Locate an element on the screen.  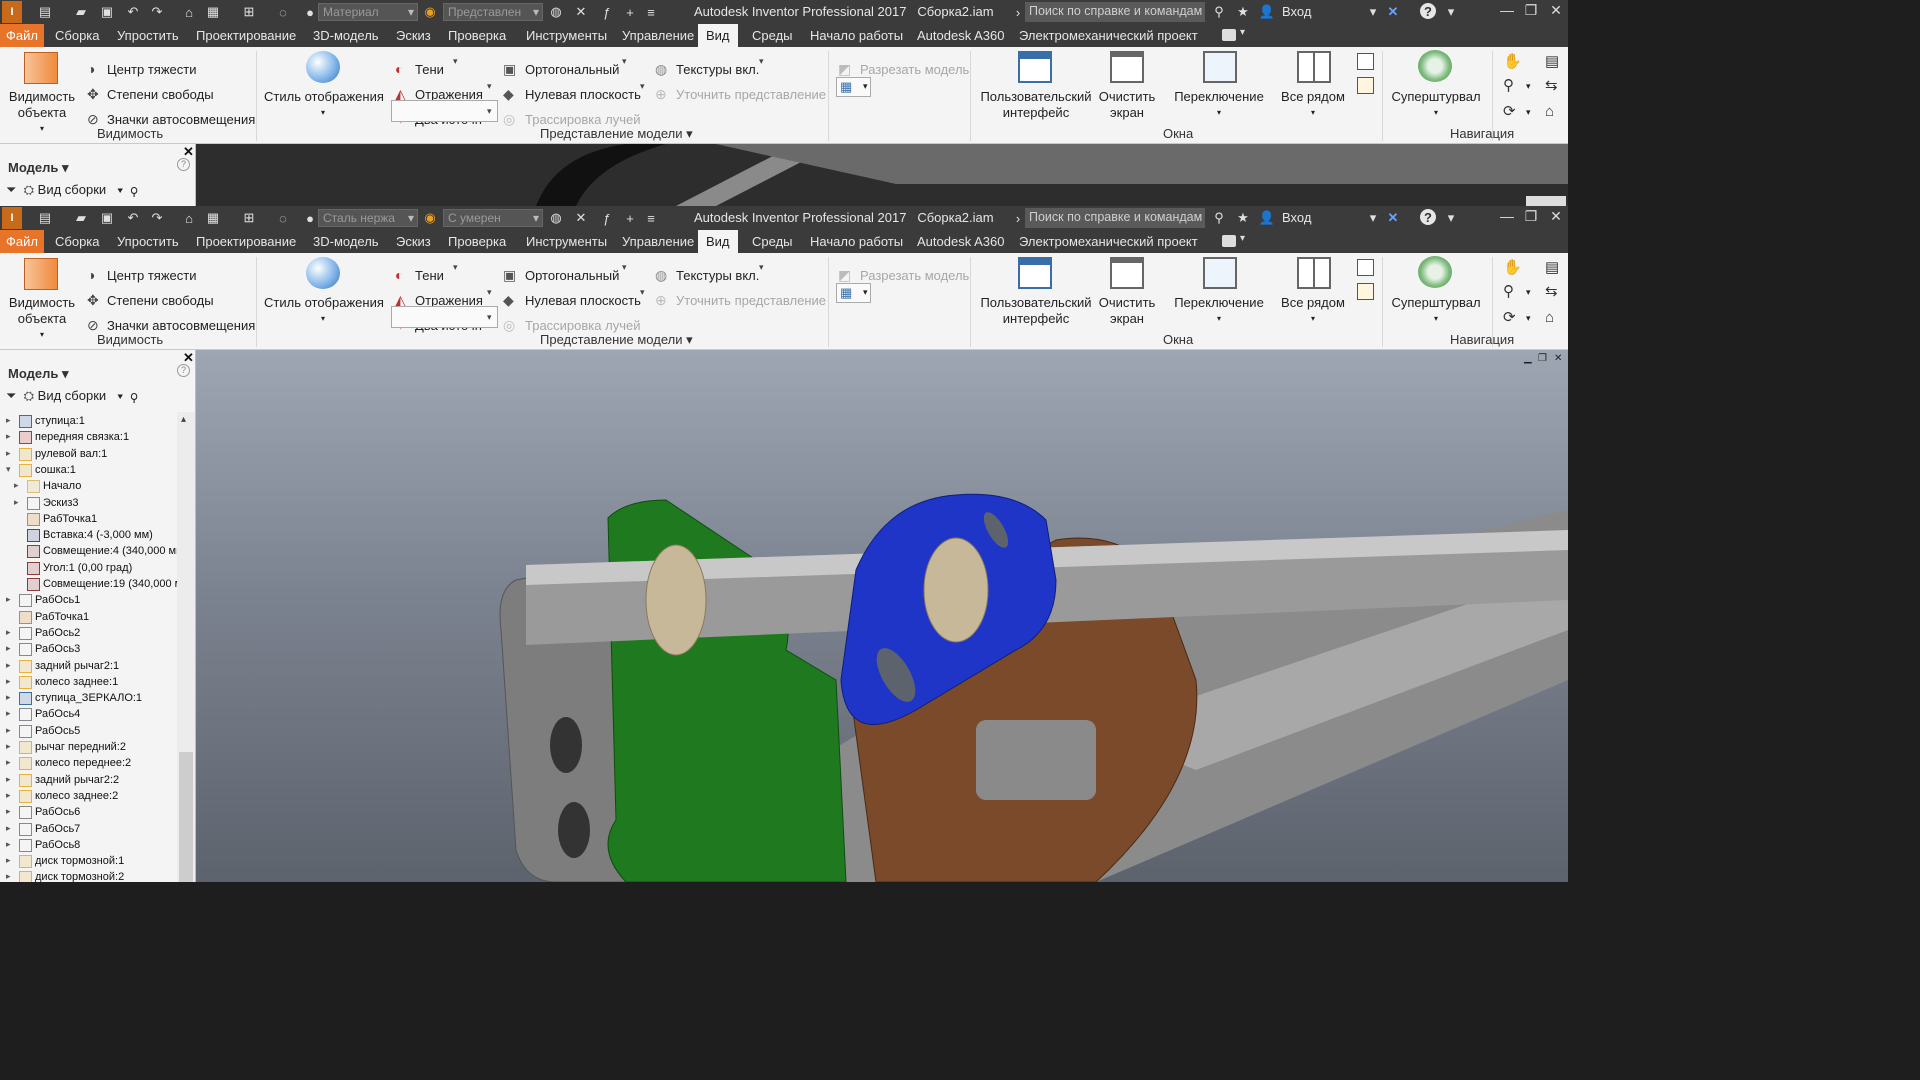
shadows-button: Тени is located at coordinates (429, 69).